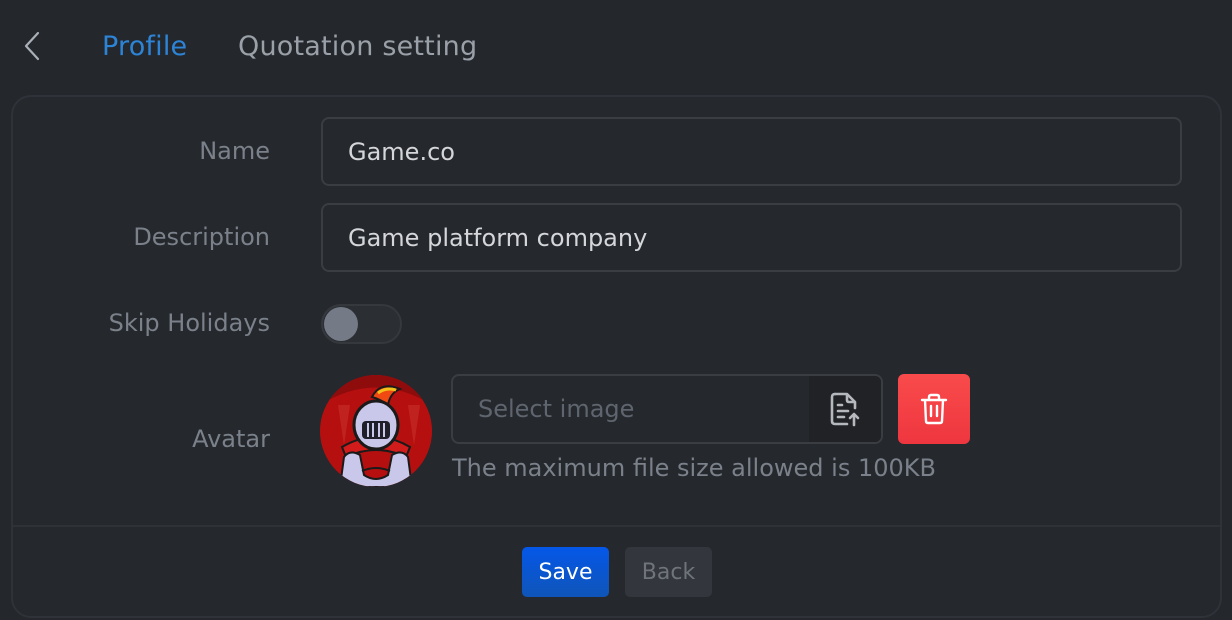 This screenshot has height=620, width=1232. Describe the element at coordinates (751, 151) in the screenshot. I see `name-input: Game.co` at that location.